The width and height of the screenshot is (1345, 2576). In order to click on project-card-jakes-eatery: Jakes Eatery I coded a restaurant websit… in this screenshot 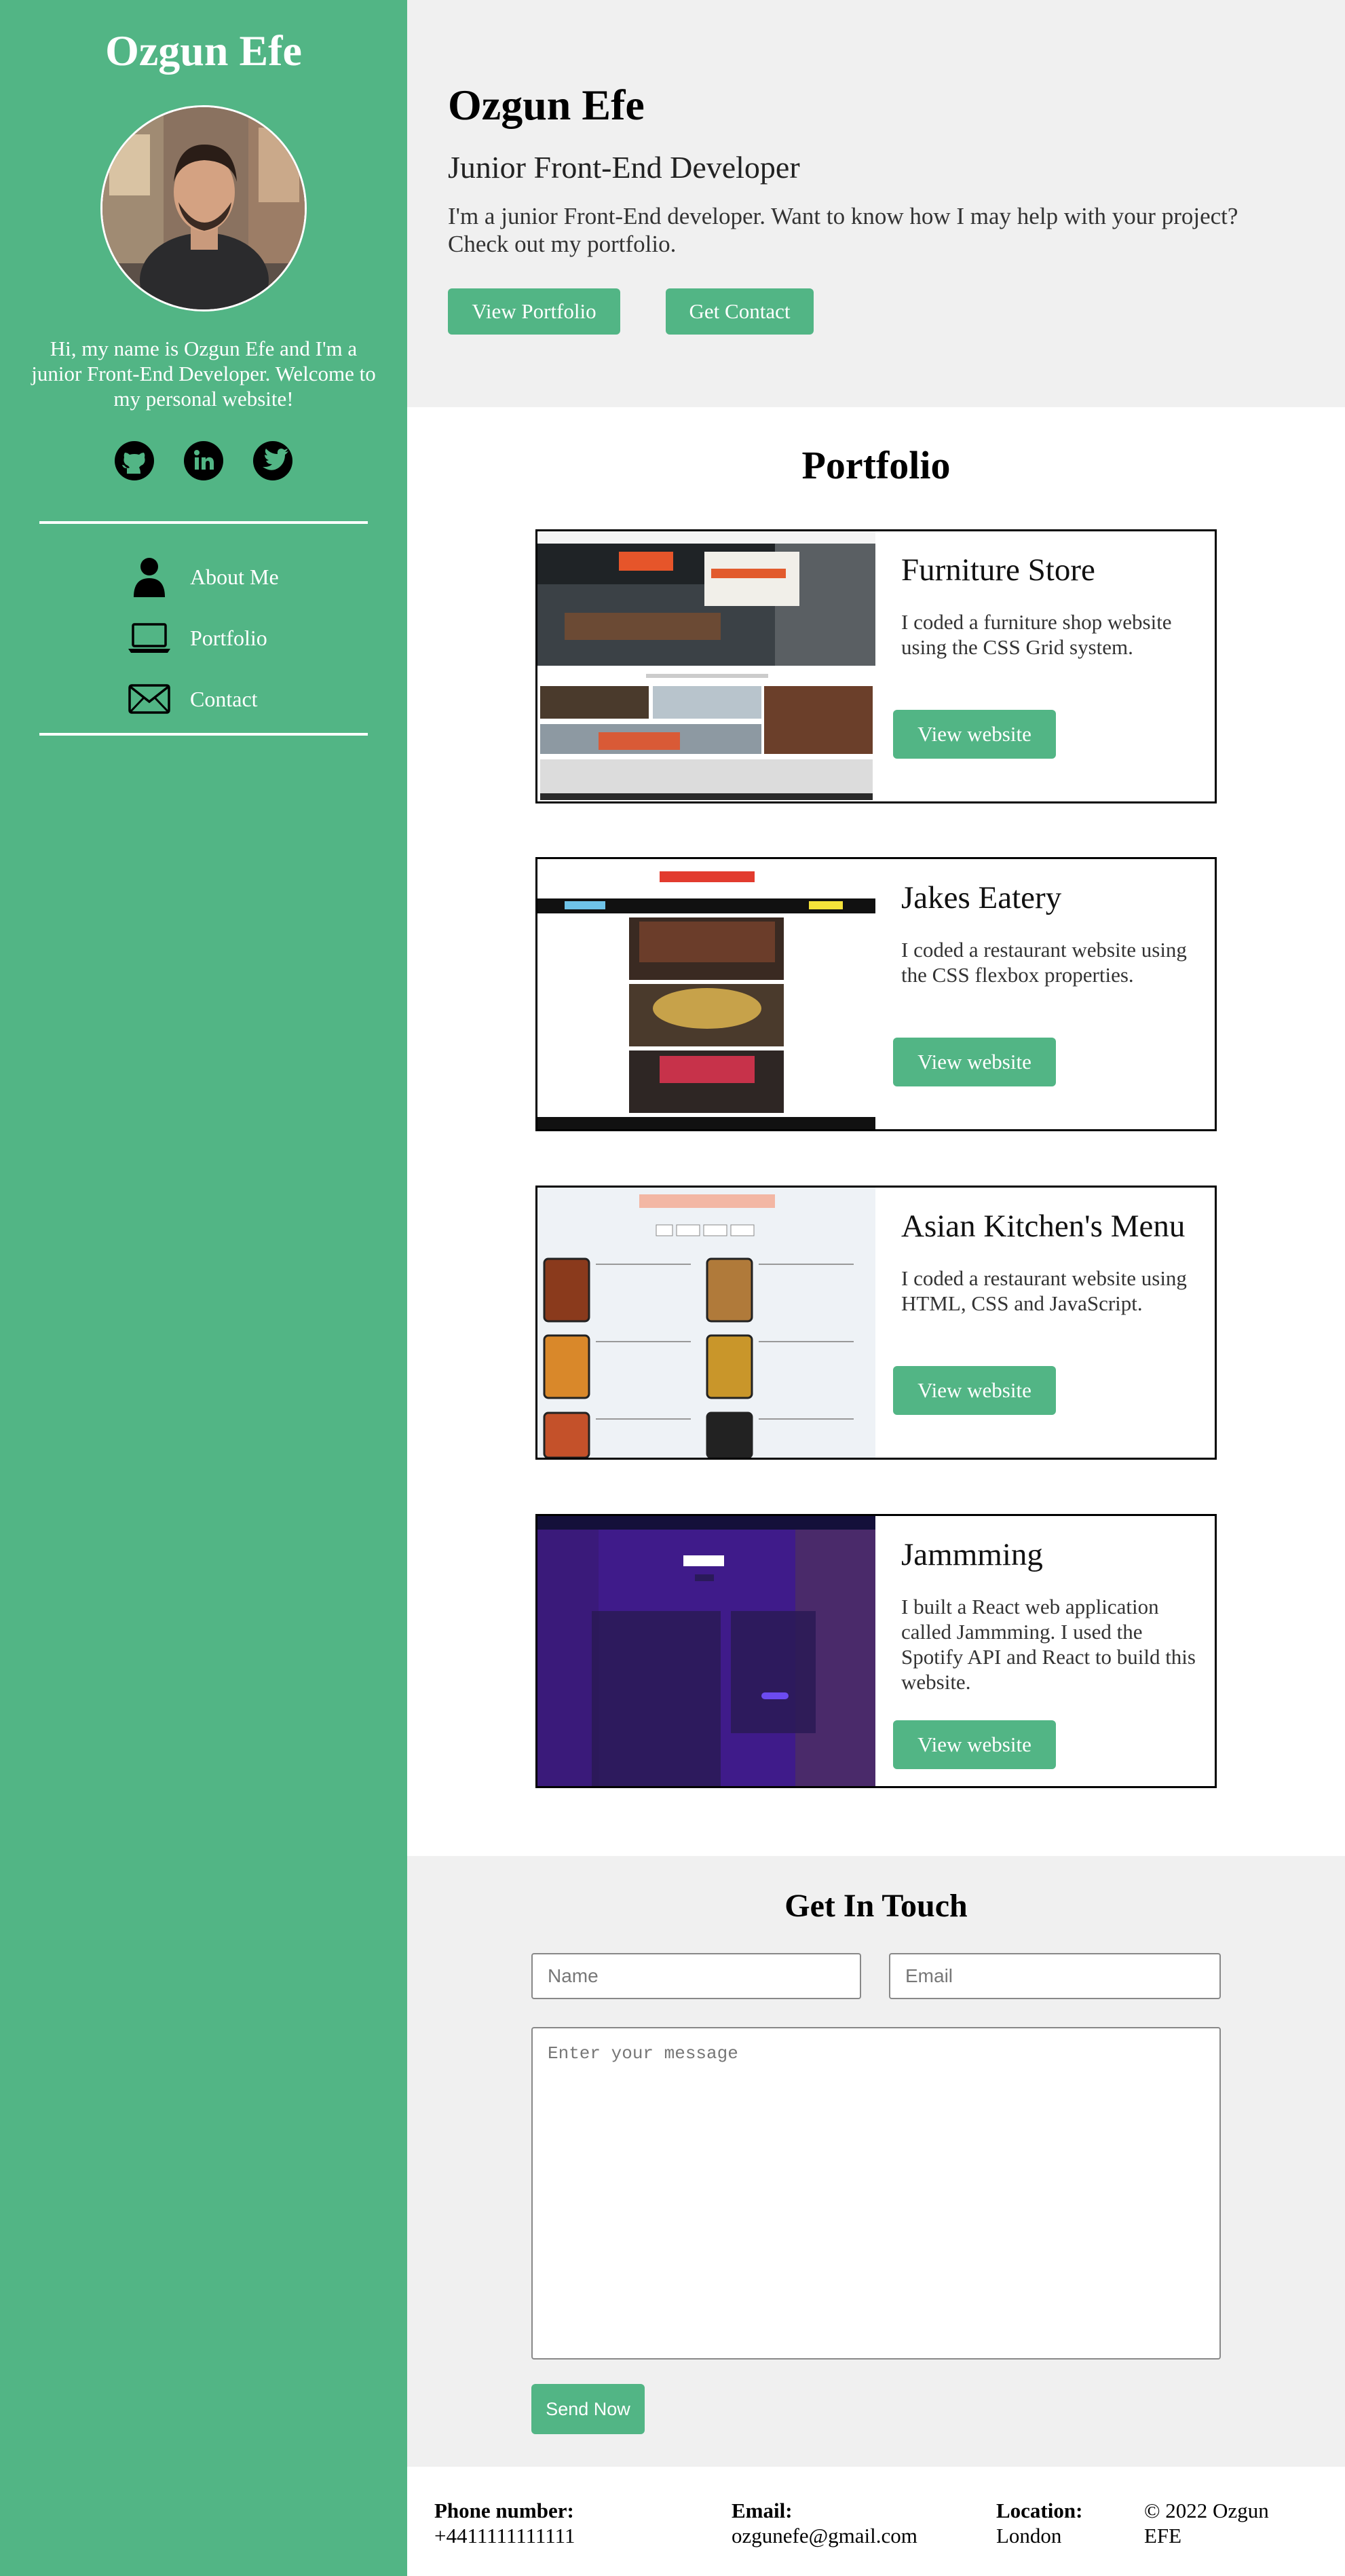, I will do `click(876, 994)`.